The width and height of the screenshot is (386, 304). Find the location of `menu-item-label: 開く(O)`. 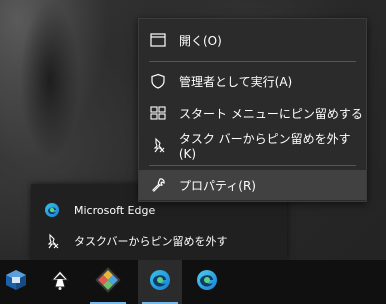

menu-item-label: 開く(O) is located at coordinates (200, 40).